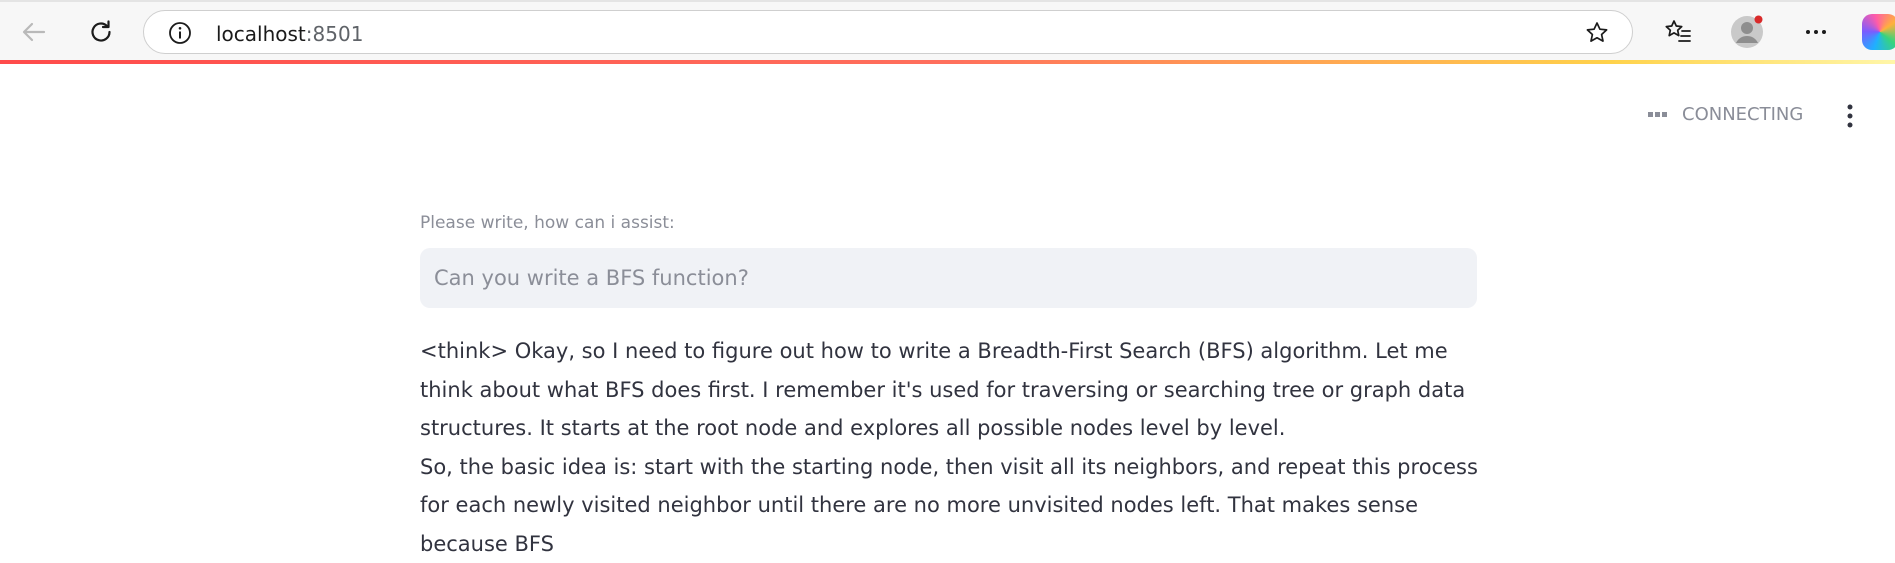 The width and height of the screenshot is (1895, 563). What do you see at coordinates (888, 32) in the screenshot?
I see `address-bar: localhost:8501` at bounding box center [888, 32].